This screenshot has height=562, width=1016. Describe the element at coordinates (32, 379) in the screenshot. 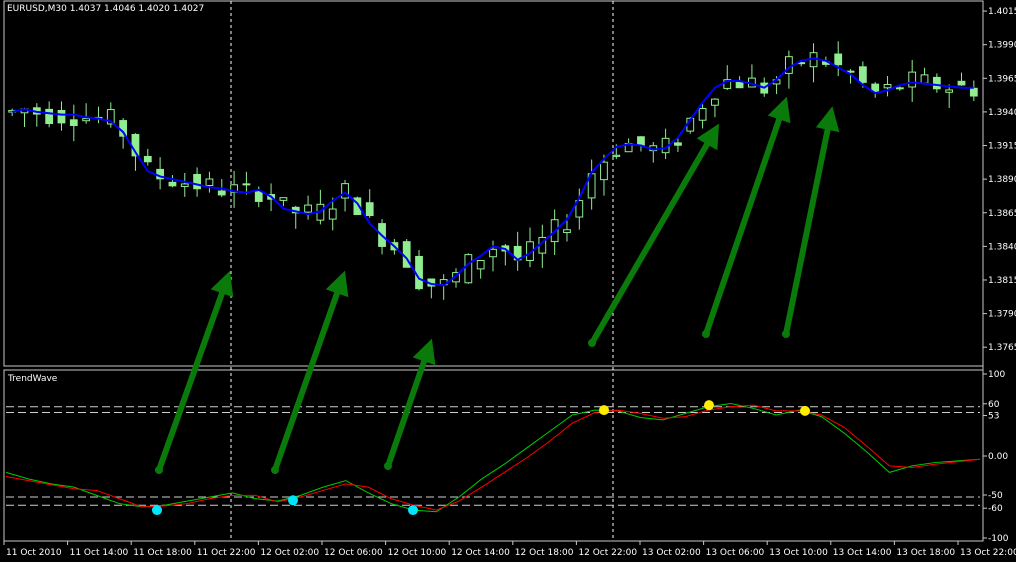

I see `indicator-title: TrendWave` at that location.